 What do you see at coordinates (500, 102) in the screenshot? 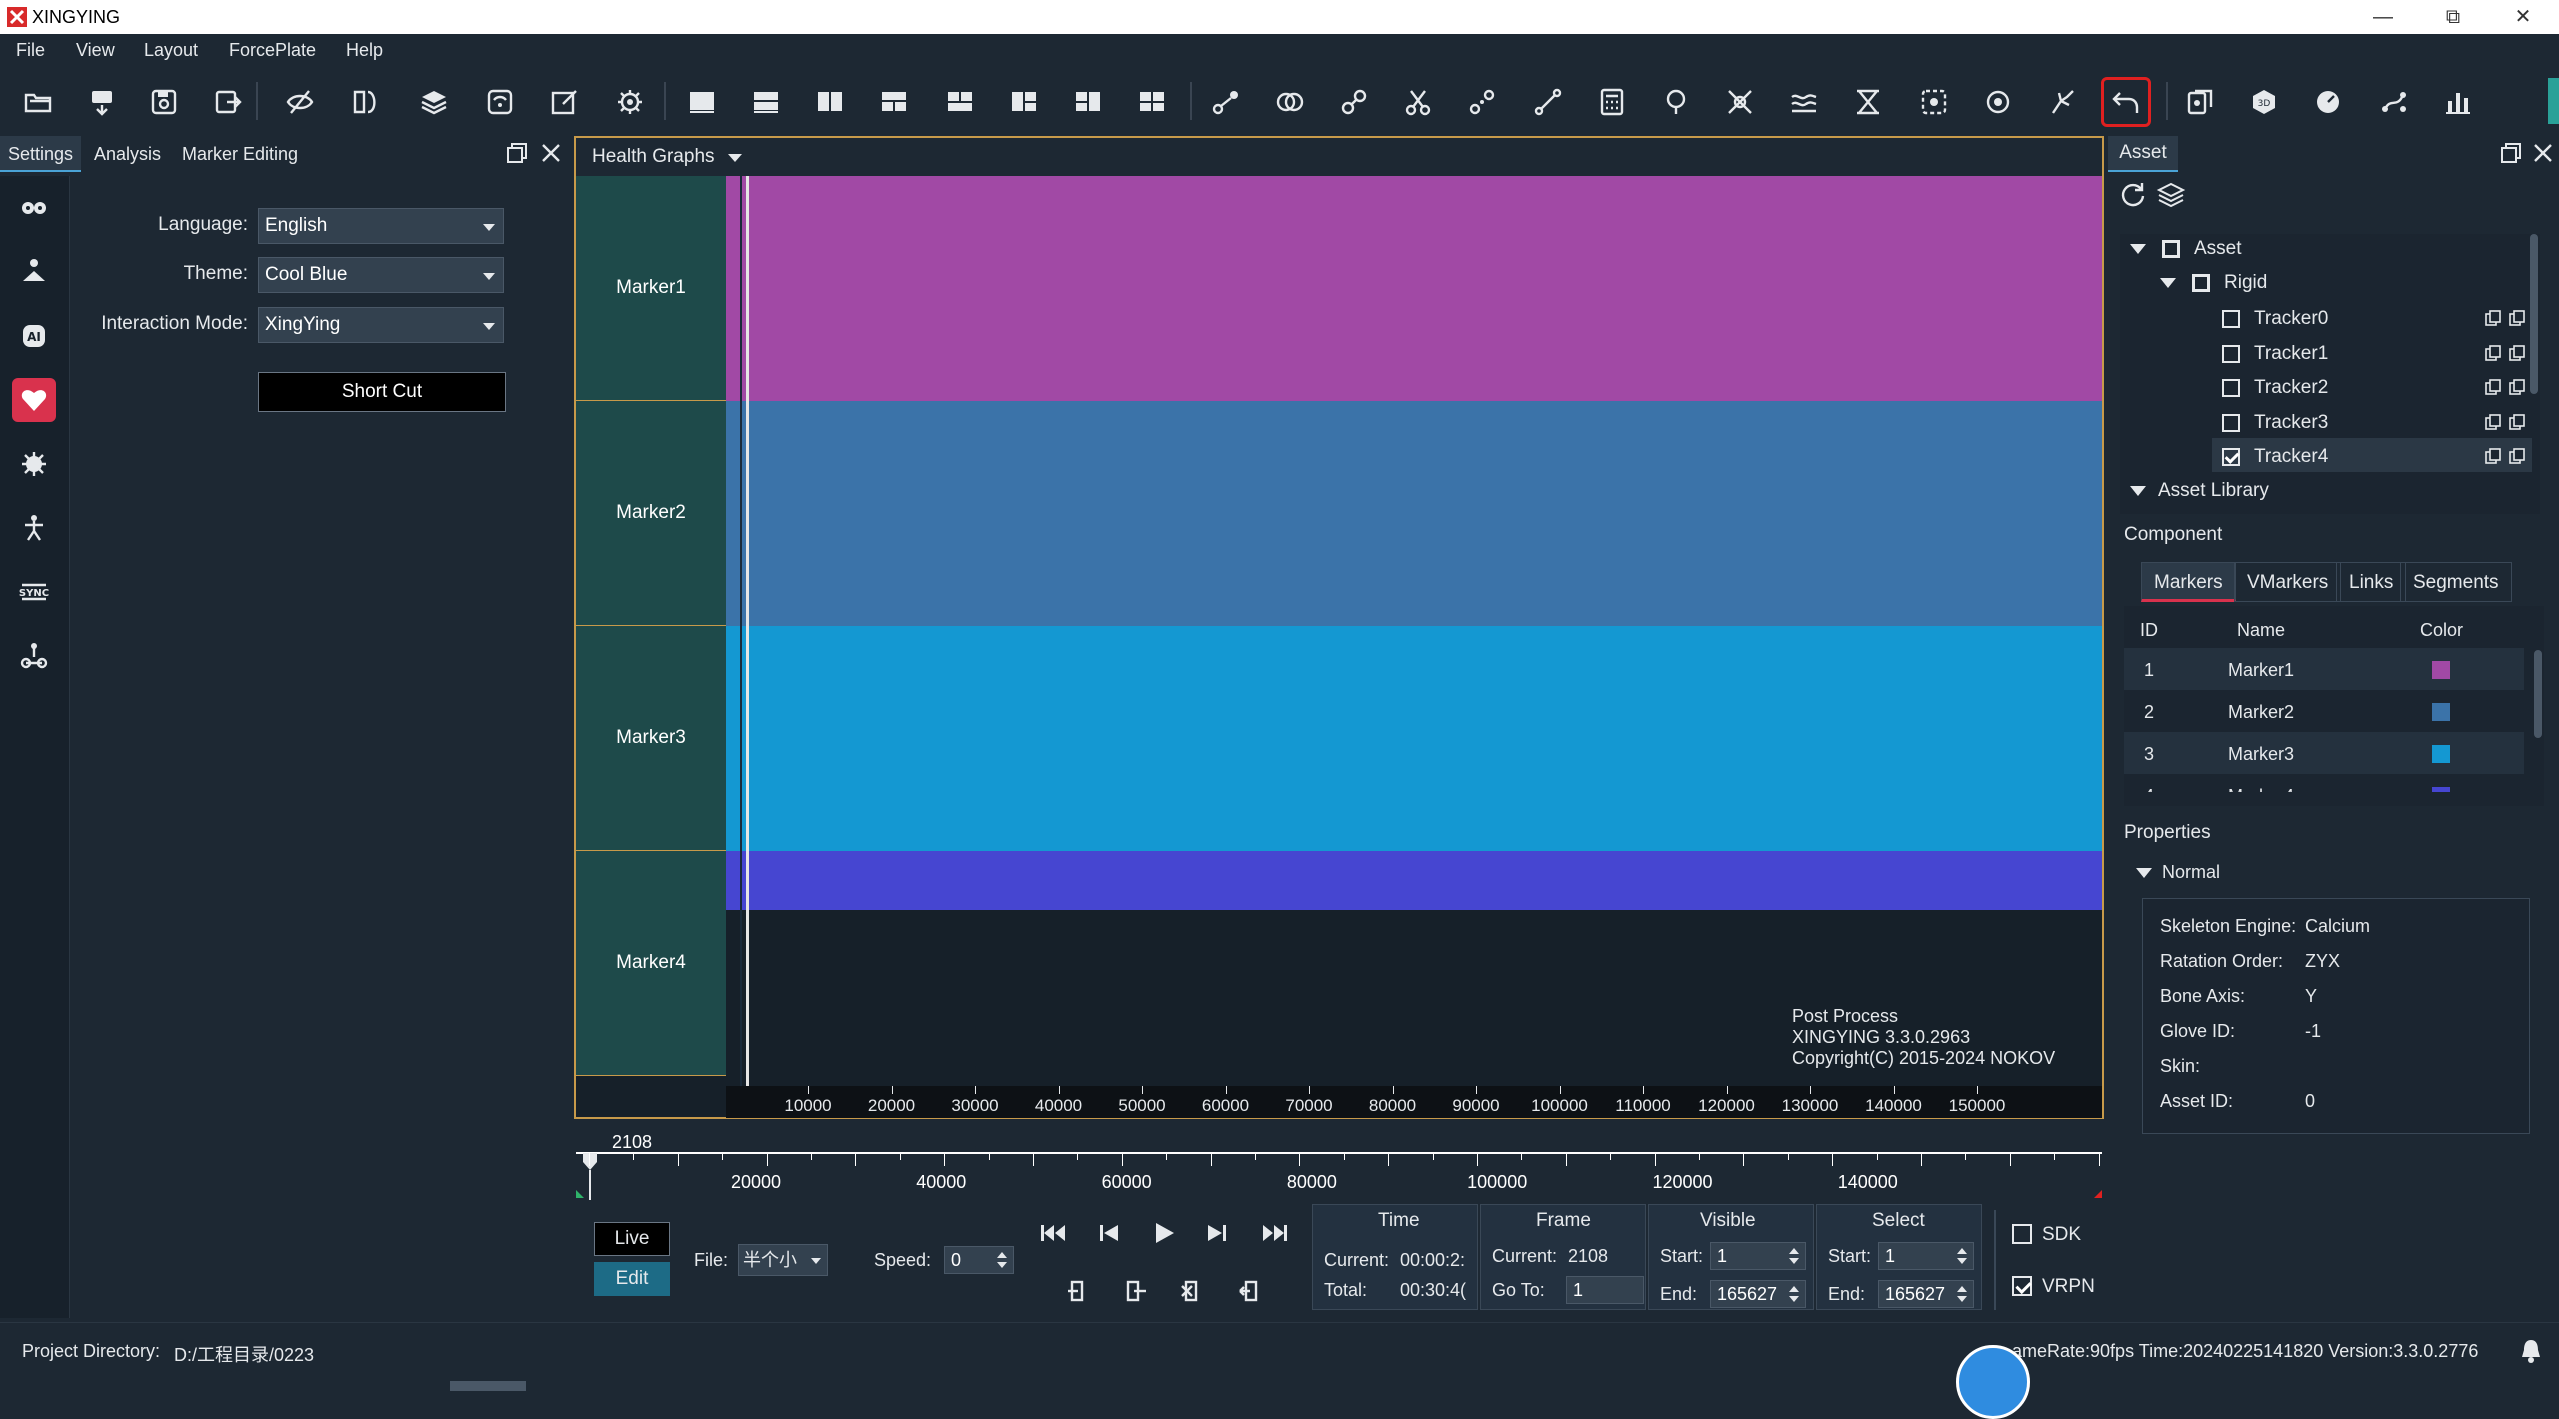
I see `broadcast-icon` at bounding box center [500, 102].